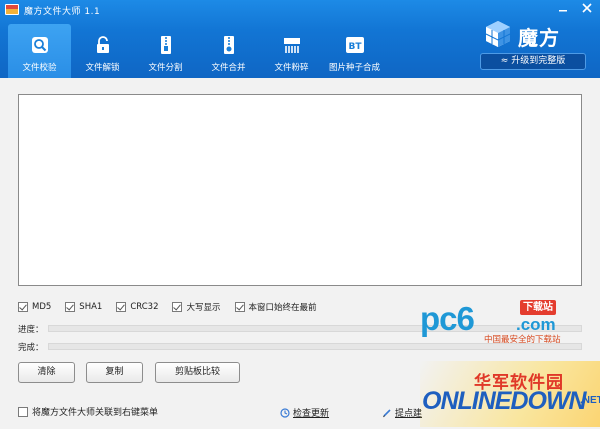  Describe the element at coordinates (538, 61) in the screenshot. I see `upgrade-label: 升级到完整版` at that location.